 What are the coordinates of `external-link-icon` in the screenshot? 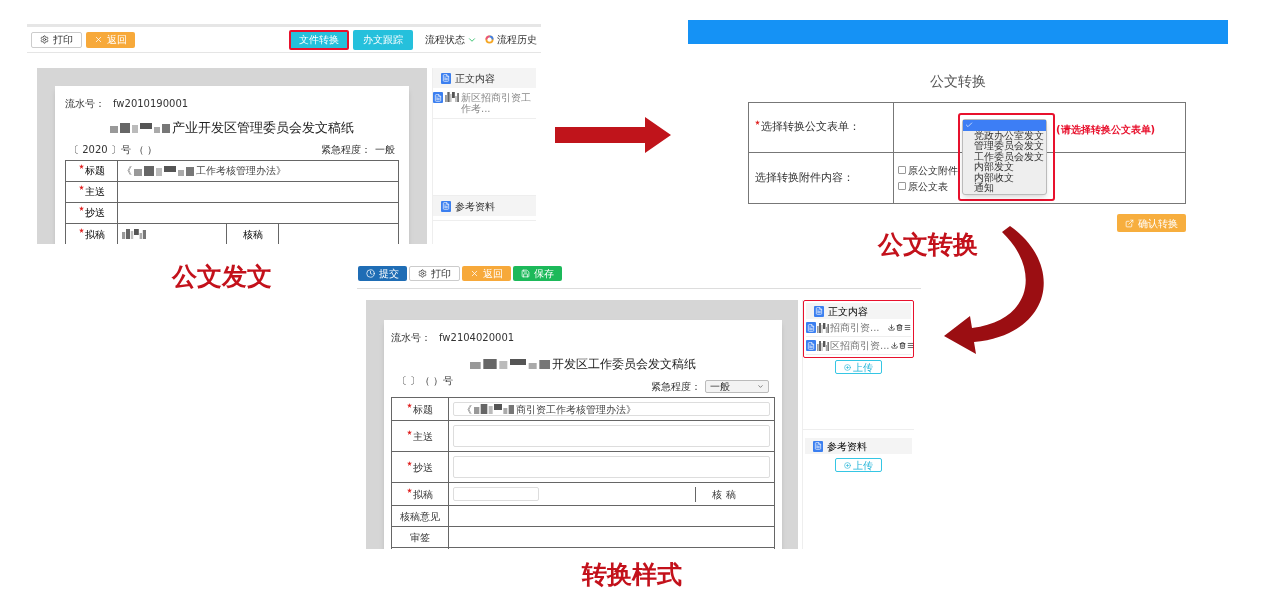 It's located at (1129, 223).